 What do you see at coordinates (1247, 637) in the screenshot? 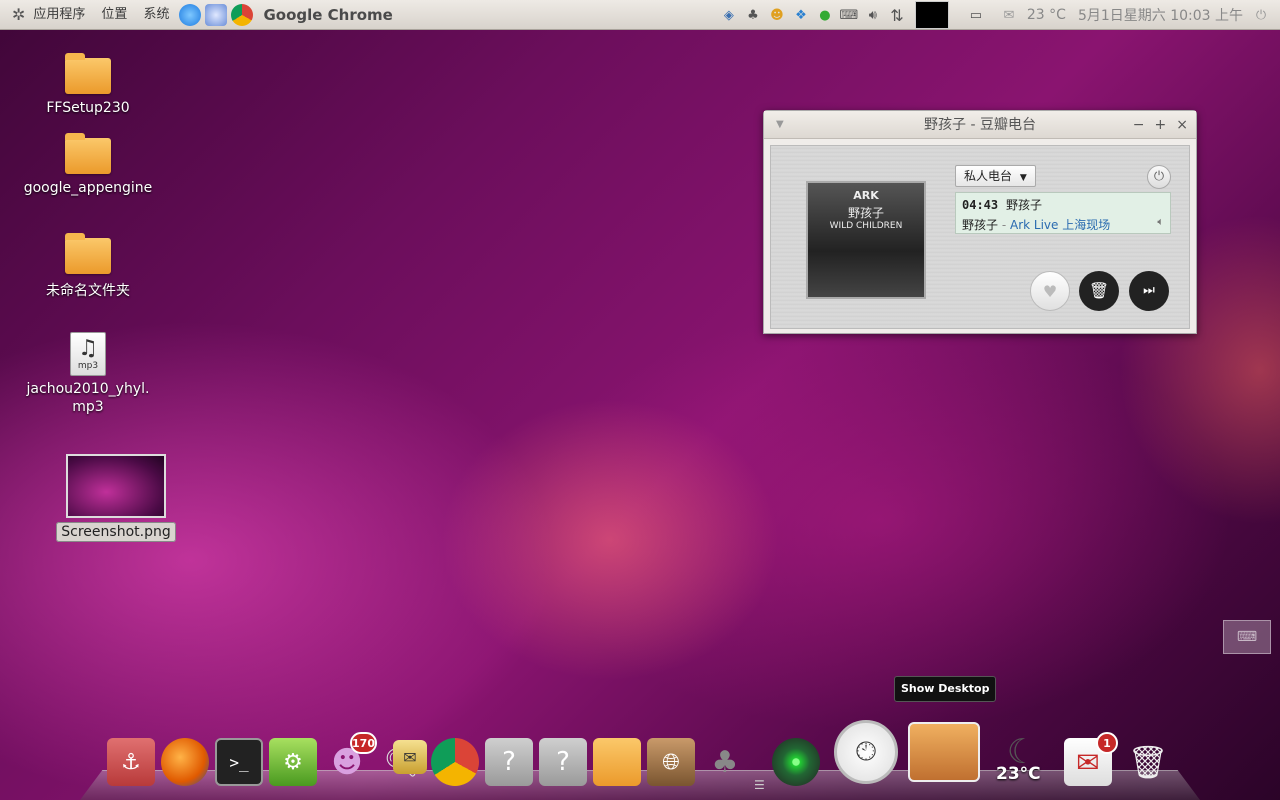
I see `onscreen-keyboard-icon: ⌨` at bounding box center [1247, 637].